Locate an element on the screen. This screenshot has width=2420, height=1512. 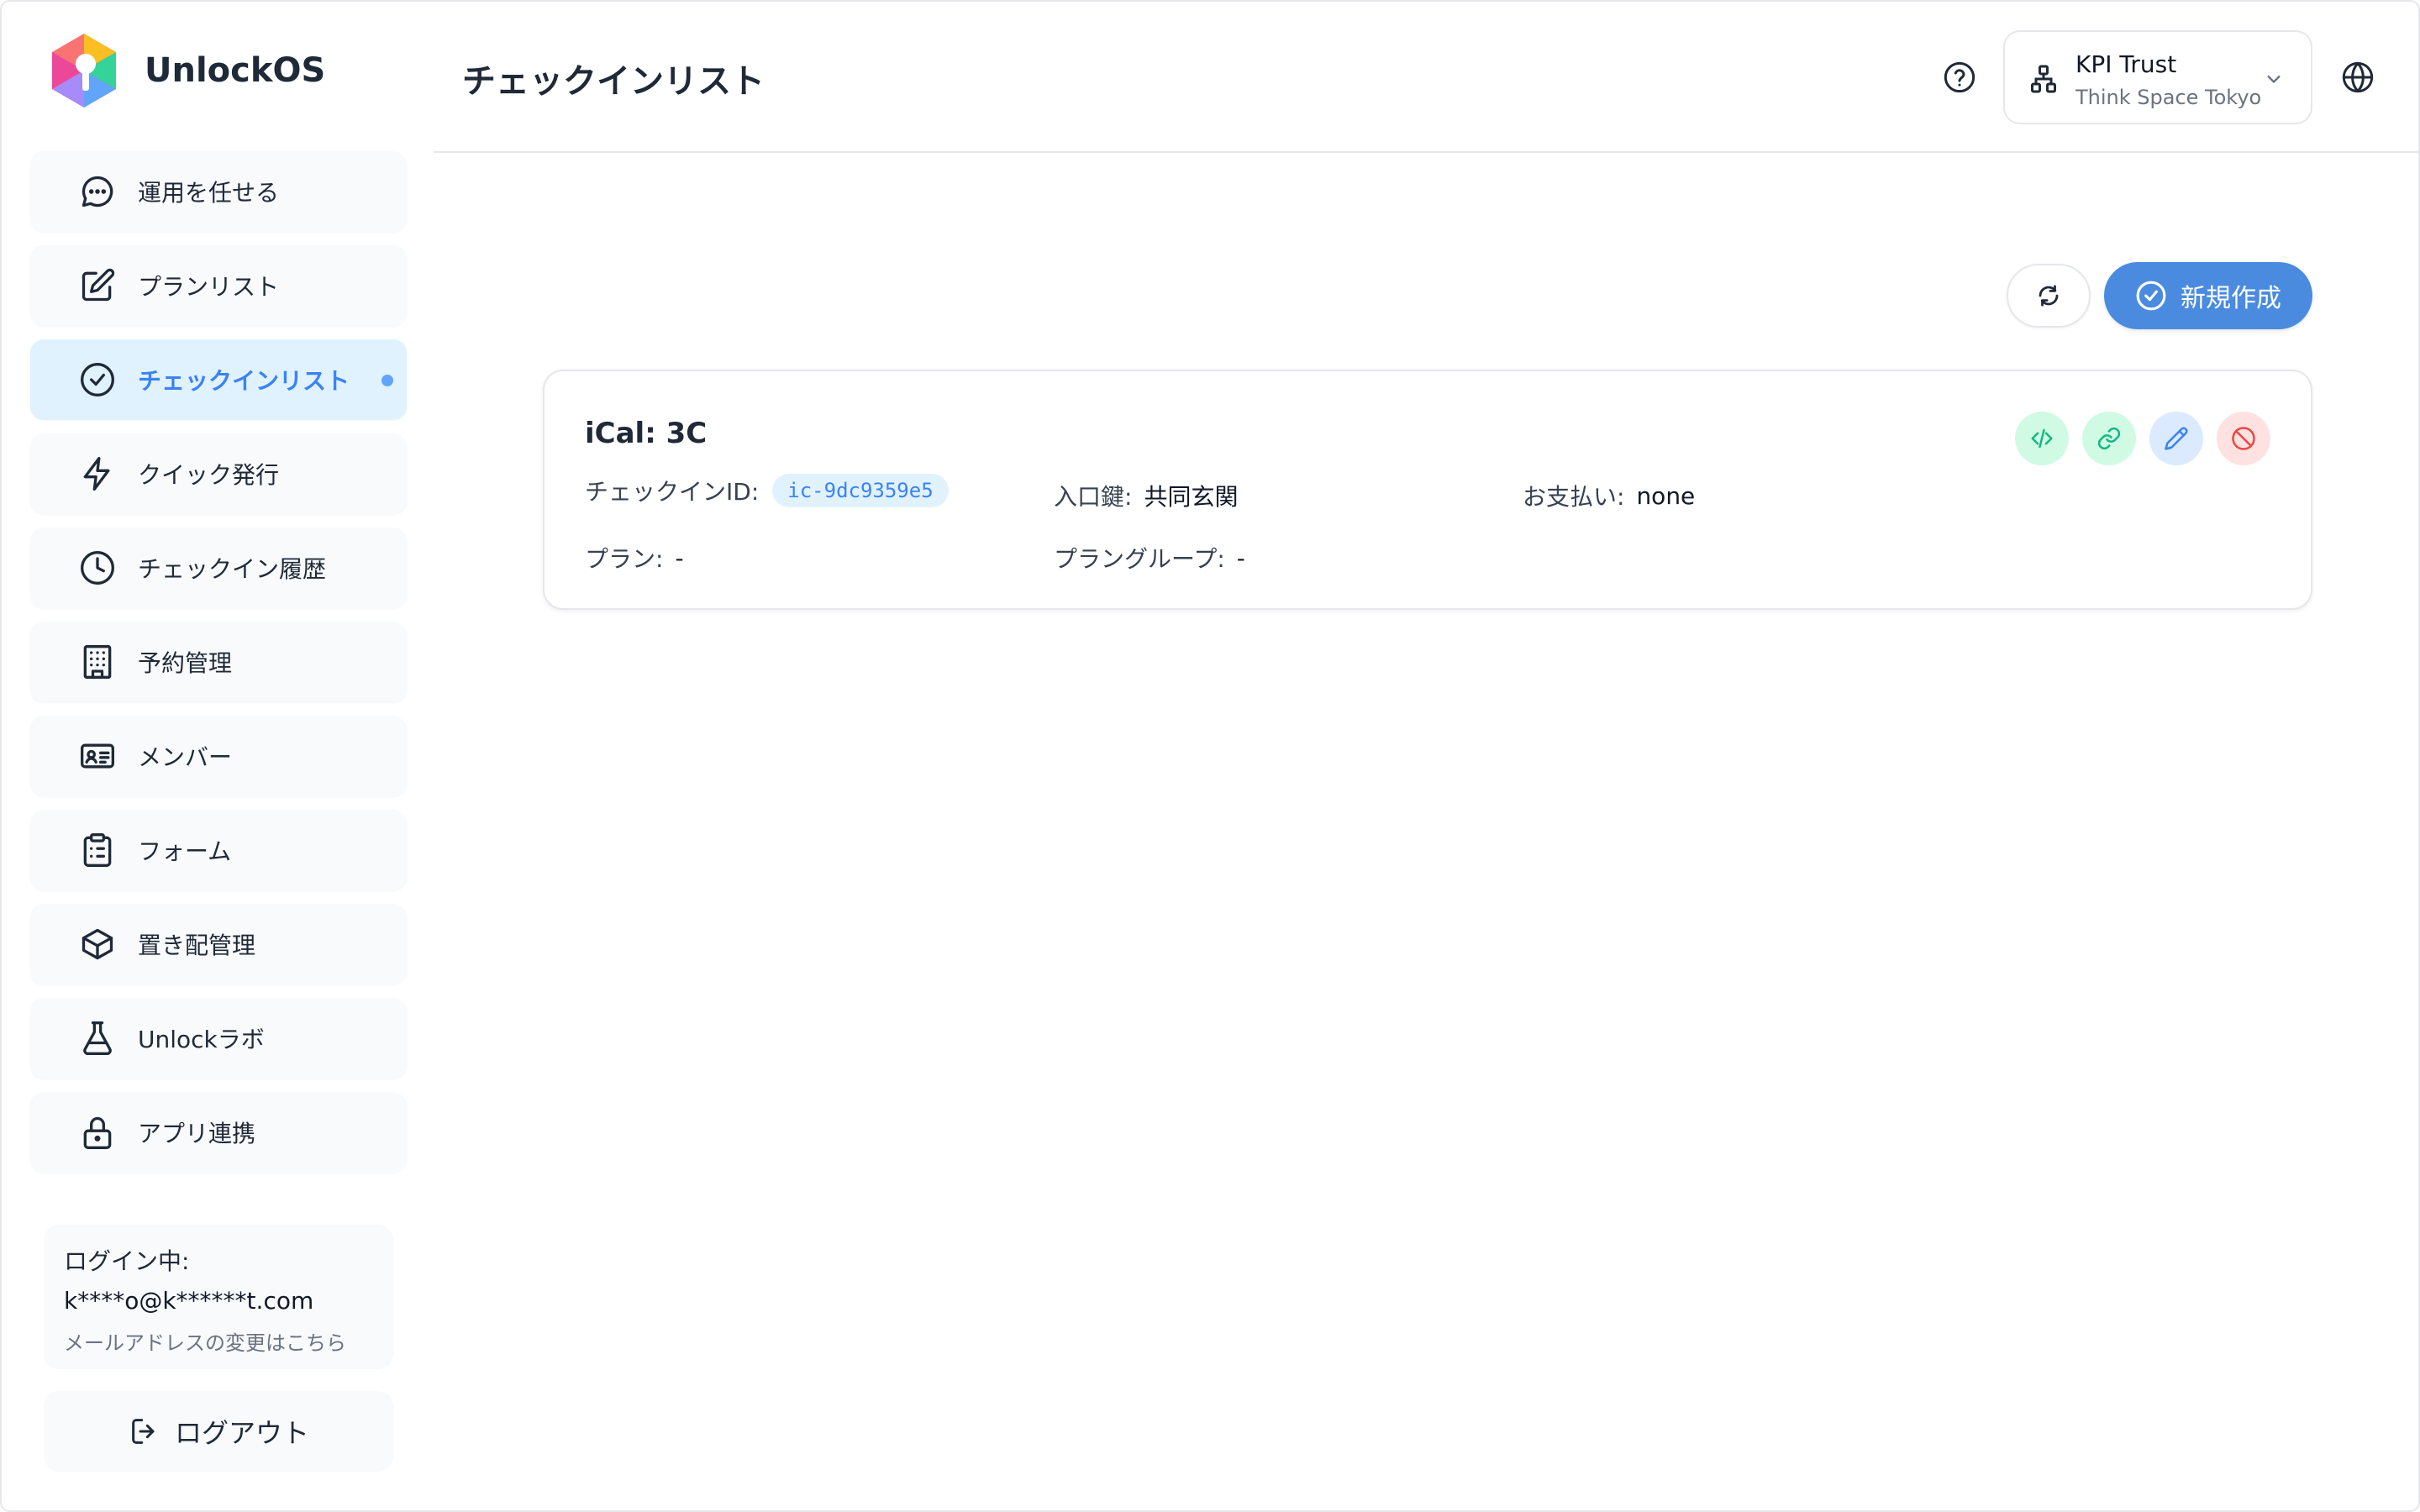
sidebar-item-label: アプリ連携 is located at coordinates (197, 1133).